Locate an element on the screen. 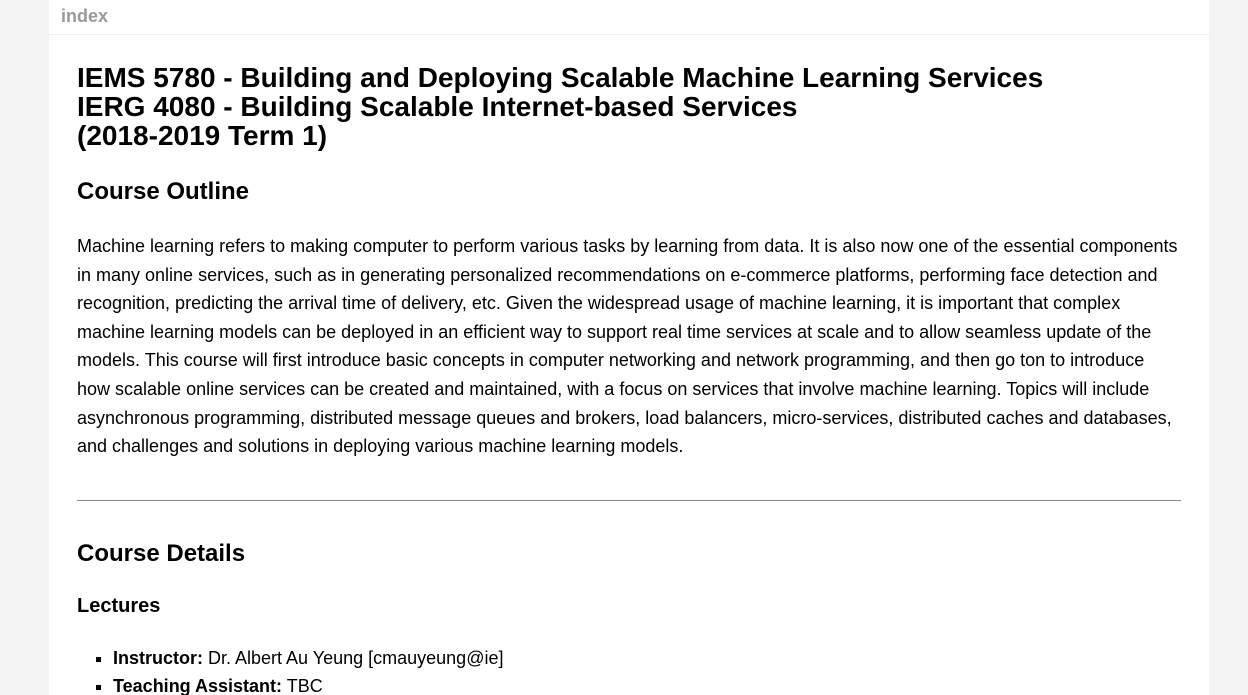  lectures-heading: Lectures is located at coordinates (119, 605).